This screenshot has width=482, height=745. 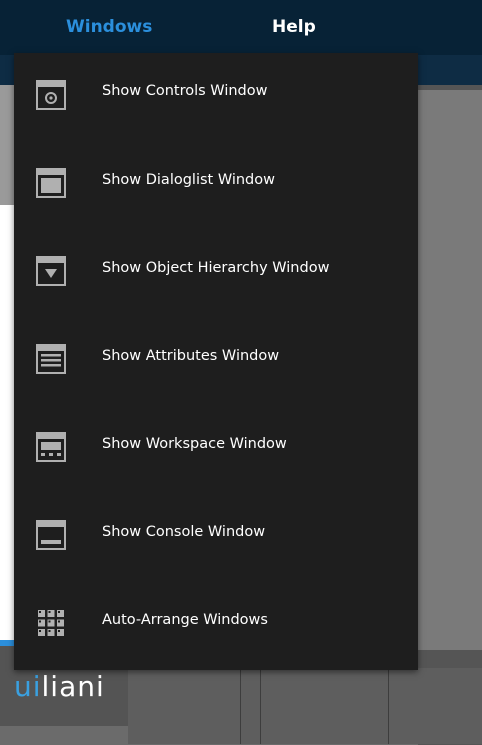 What do you see at coordinates (59, 686) in the screenshot?
I see `uiliani-logo: uiliani` at bounding box center [59, 686].